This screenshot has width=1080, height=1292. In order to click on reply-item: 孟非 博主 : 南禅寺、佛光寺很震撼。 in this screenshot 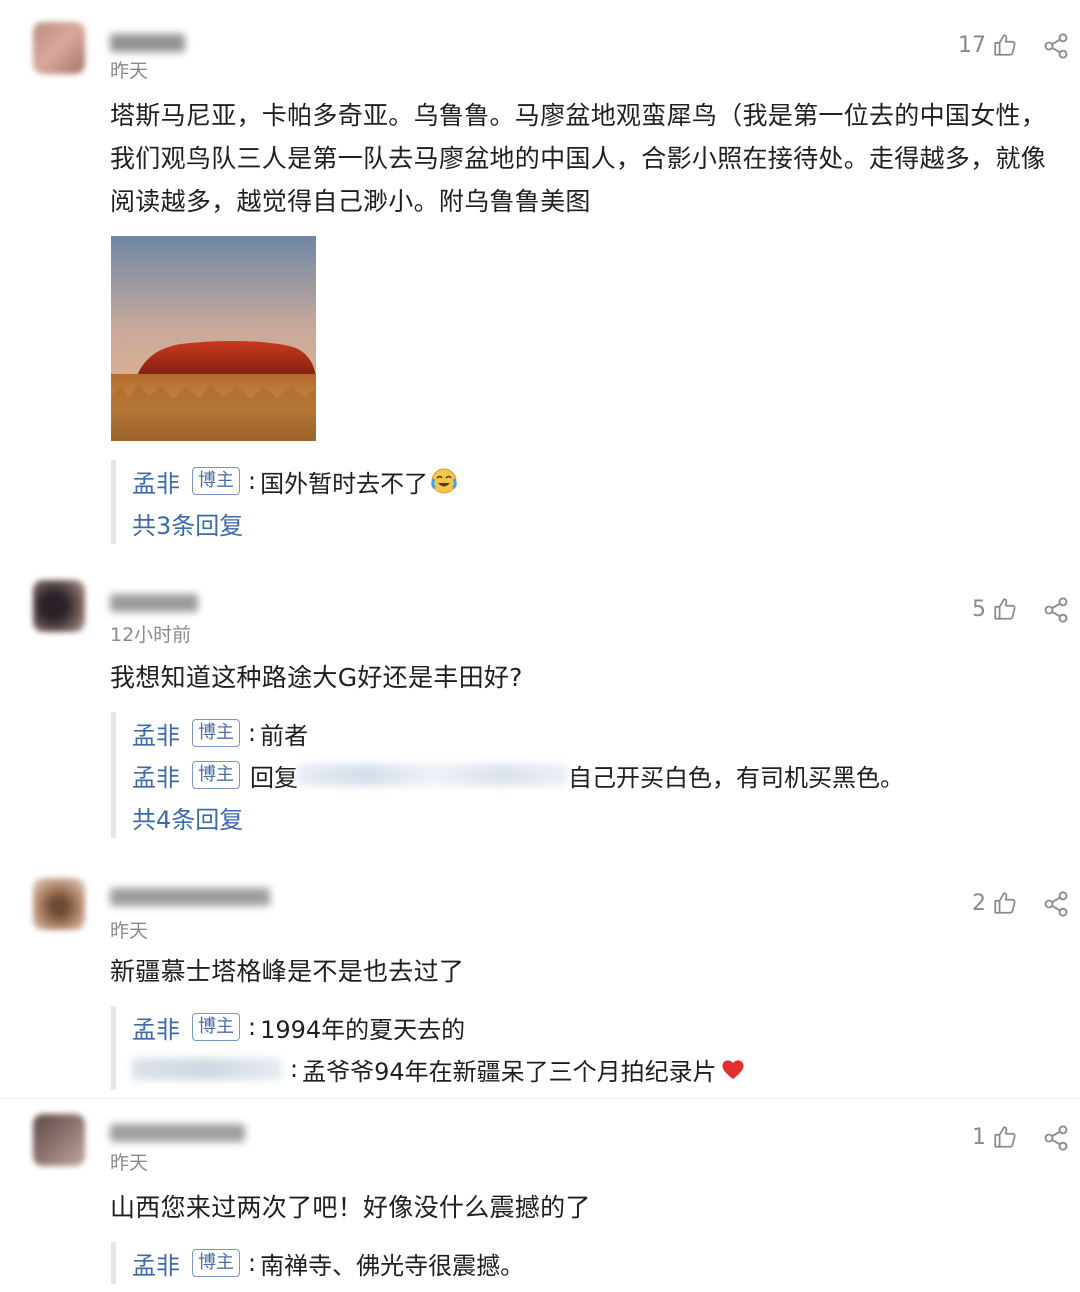, I will do `click(328, 1263)`.